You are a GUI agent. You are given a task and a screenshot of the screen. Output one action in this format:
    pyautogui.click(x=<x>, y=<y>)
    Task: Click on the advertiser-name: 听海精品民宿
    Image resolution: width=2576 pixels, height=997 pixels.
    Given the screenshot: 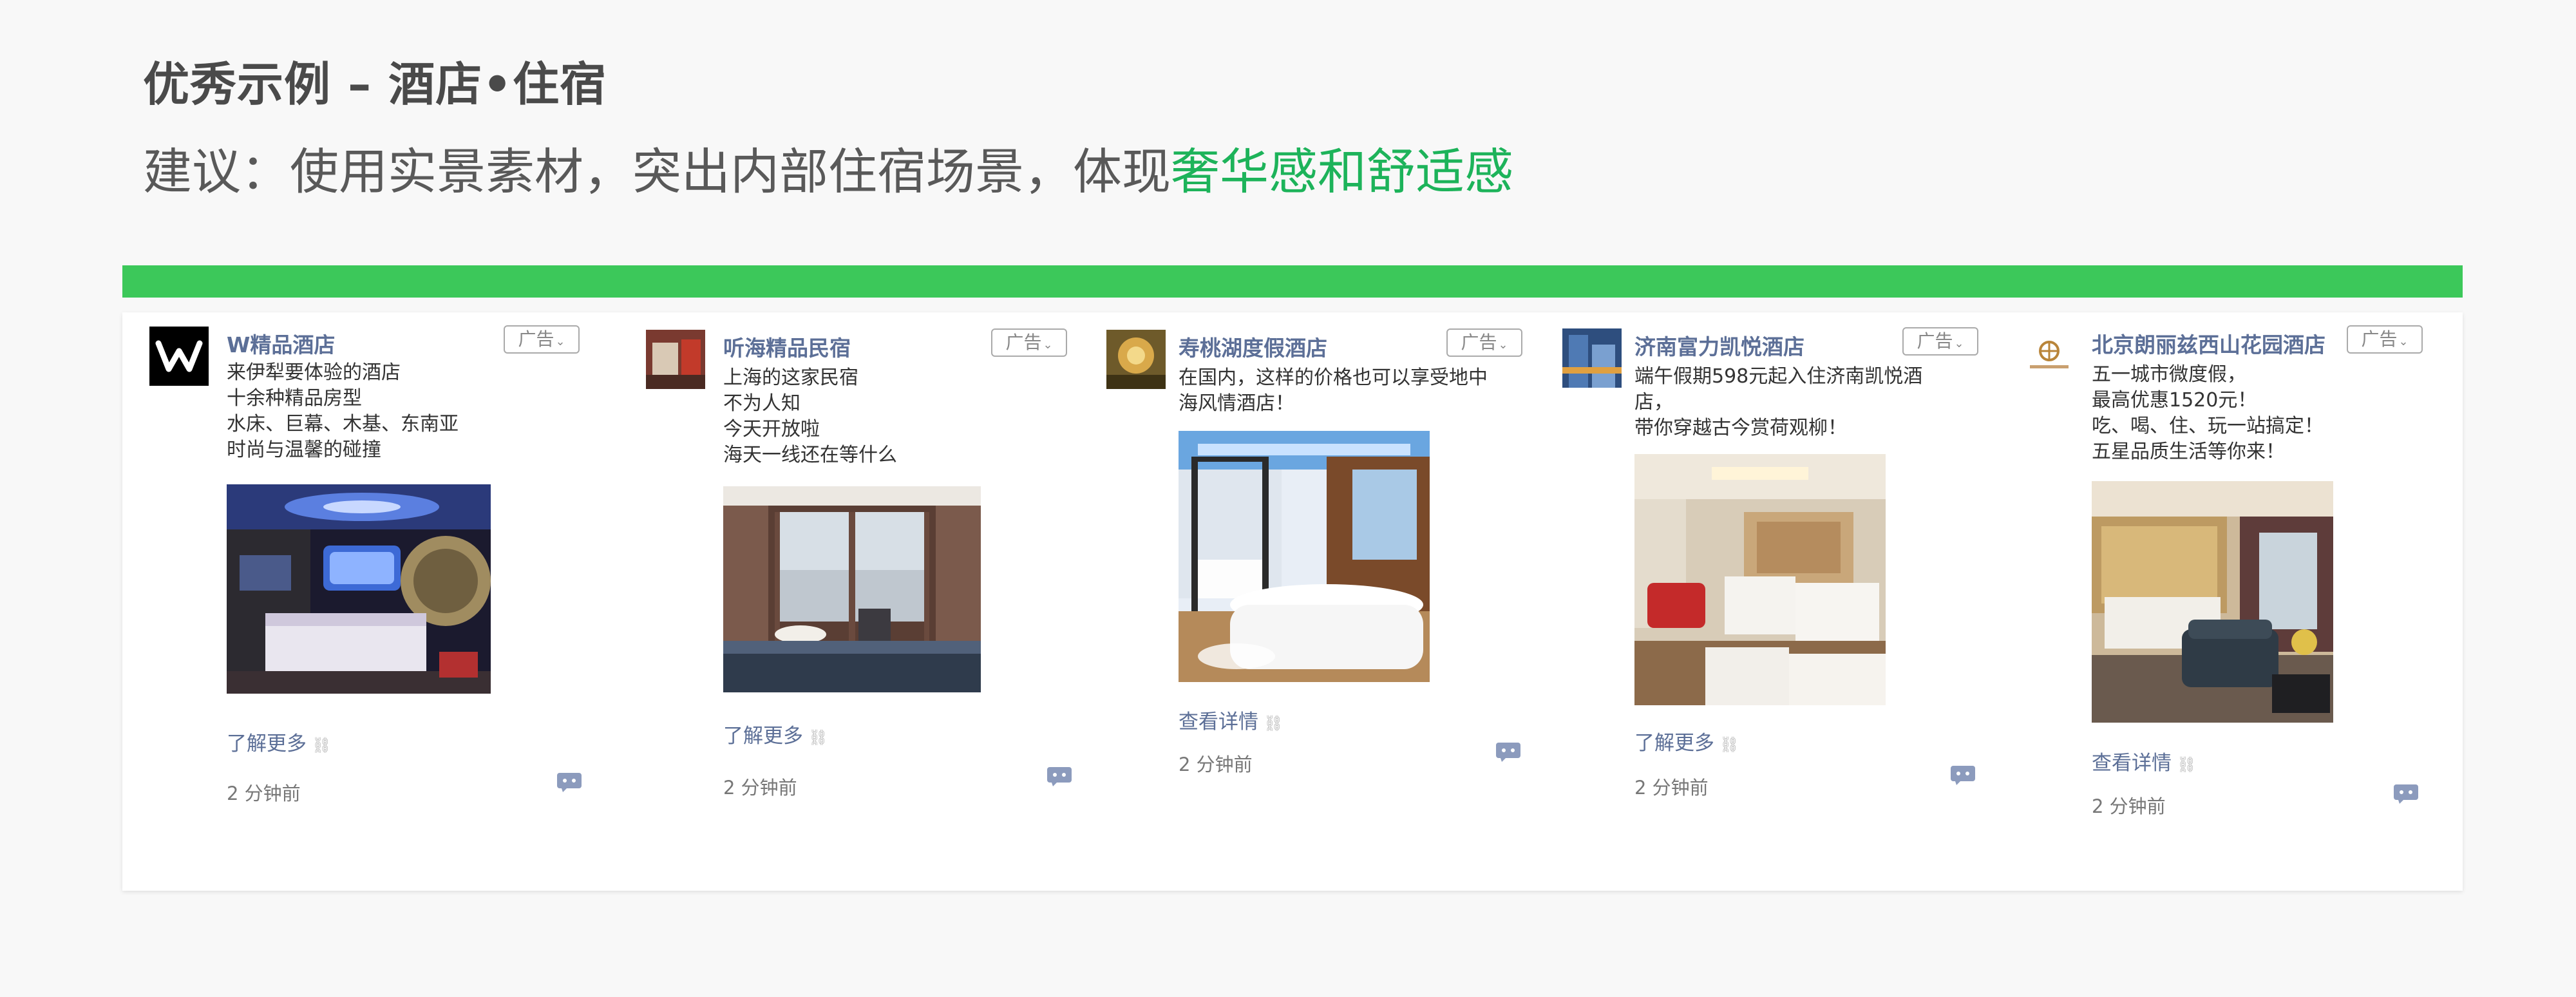 What is the action you would take?
    pyautogui.click(x=787, y=346)
    